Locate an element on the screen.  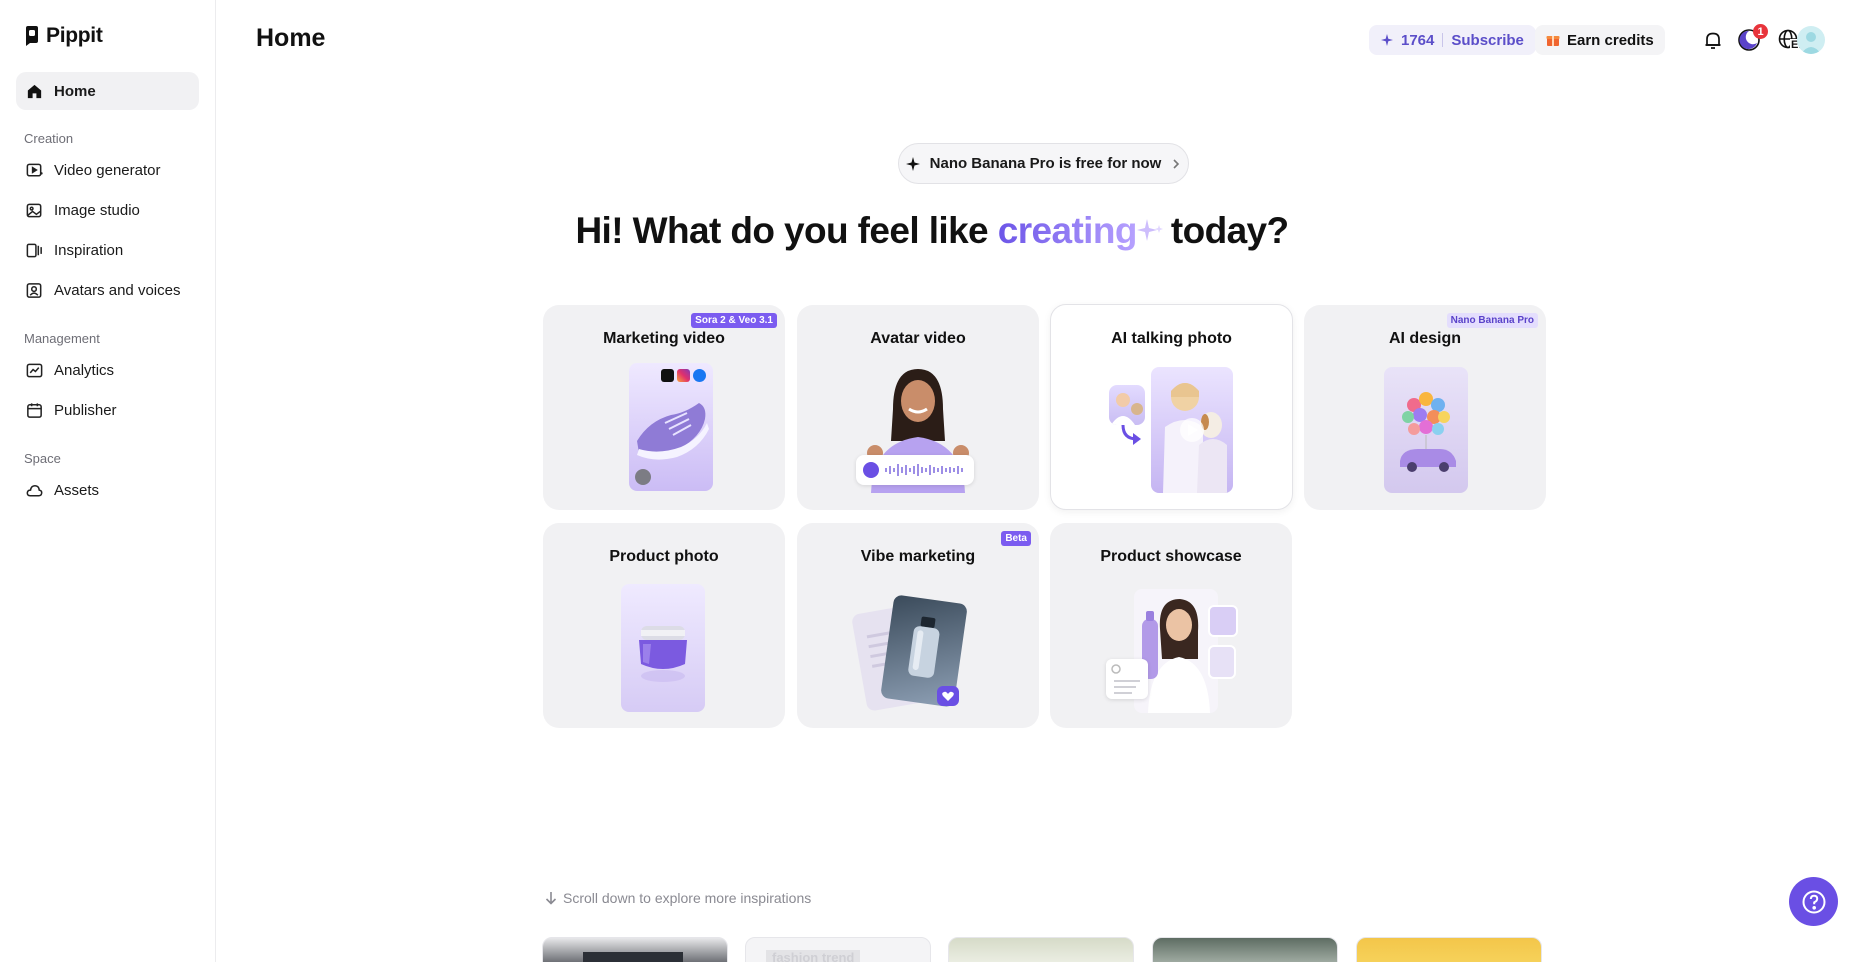
app-logo: Pippit is located at coordinates (63, 36).